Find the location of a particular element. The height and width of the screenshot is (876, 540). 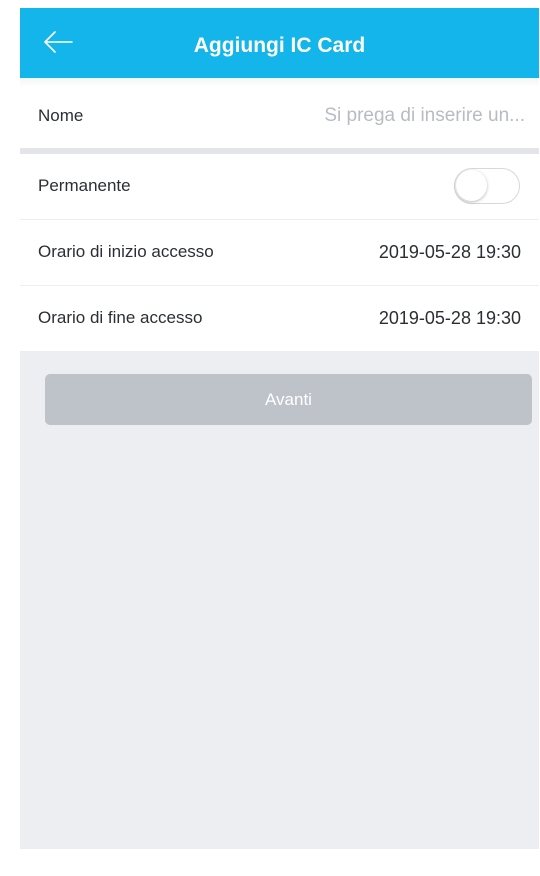

start-time-label: Orario di inizio accesso is located at coordinates (126, 251).